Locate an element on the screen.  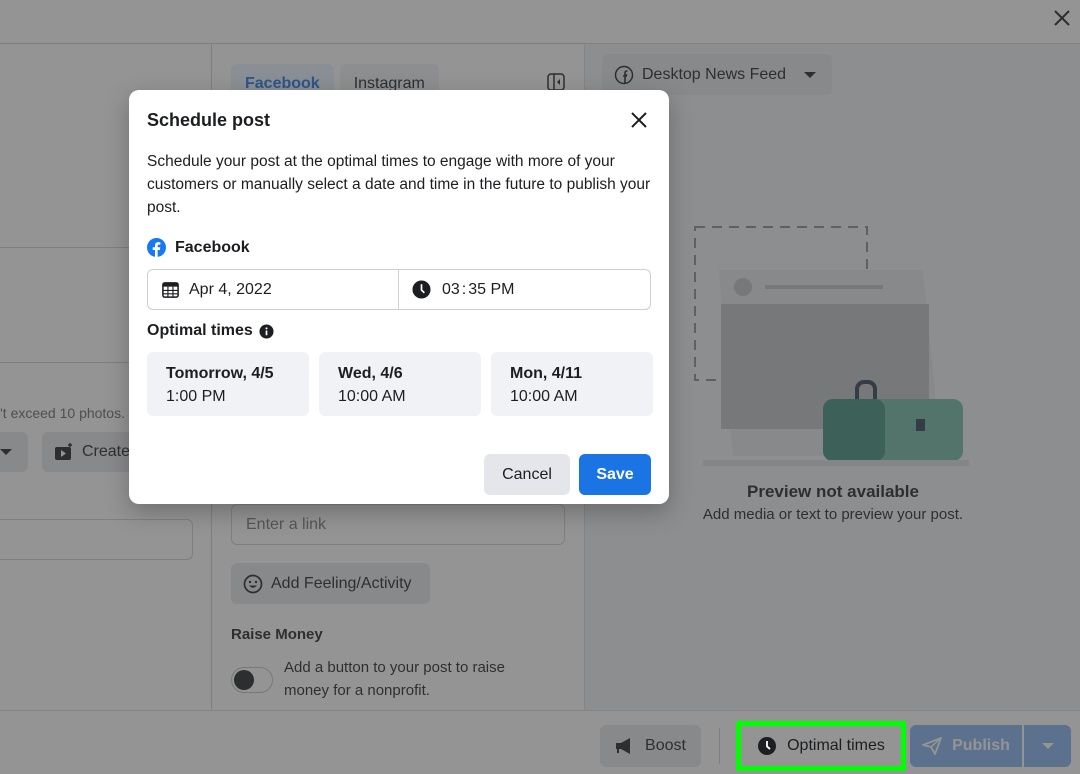
slot-day: Tomorrow, 4/5 is located at coordinates (220, 373).